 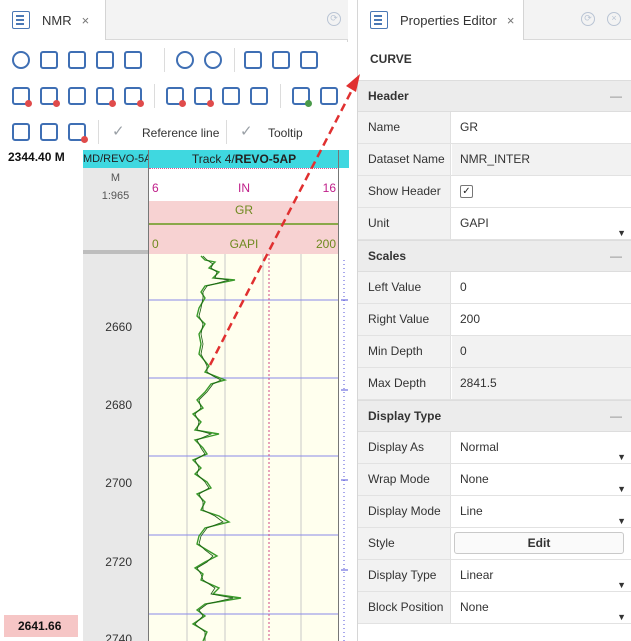 I want to click on section-display-type-title: Display Type, so click(x=405, y=416).